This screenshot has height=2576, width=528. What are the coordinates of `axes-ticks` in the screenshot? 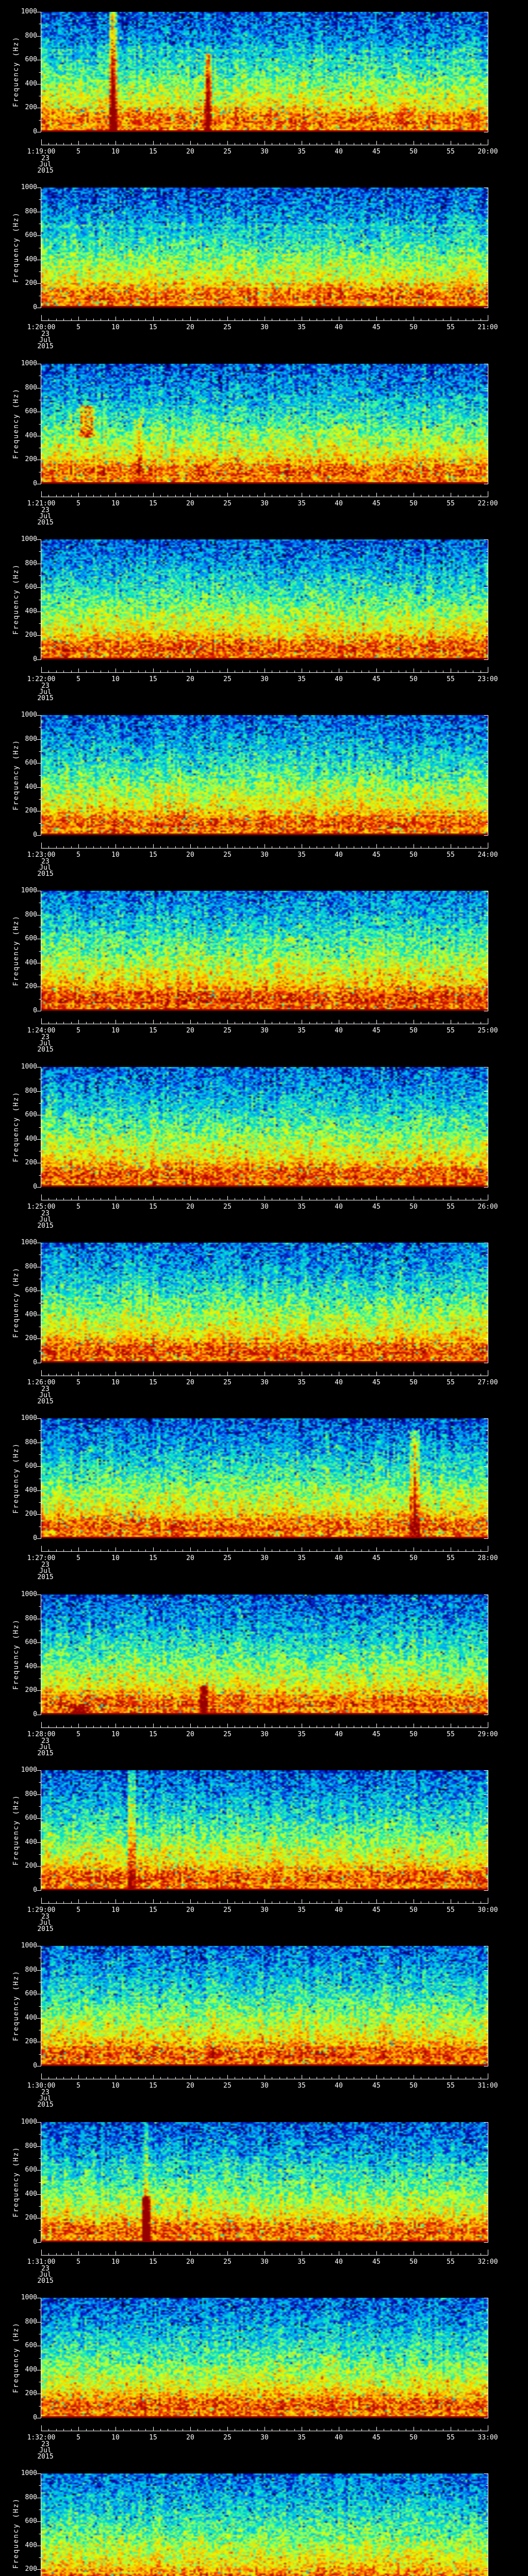 It's located at (262, 2524).